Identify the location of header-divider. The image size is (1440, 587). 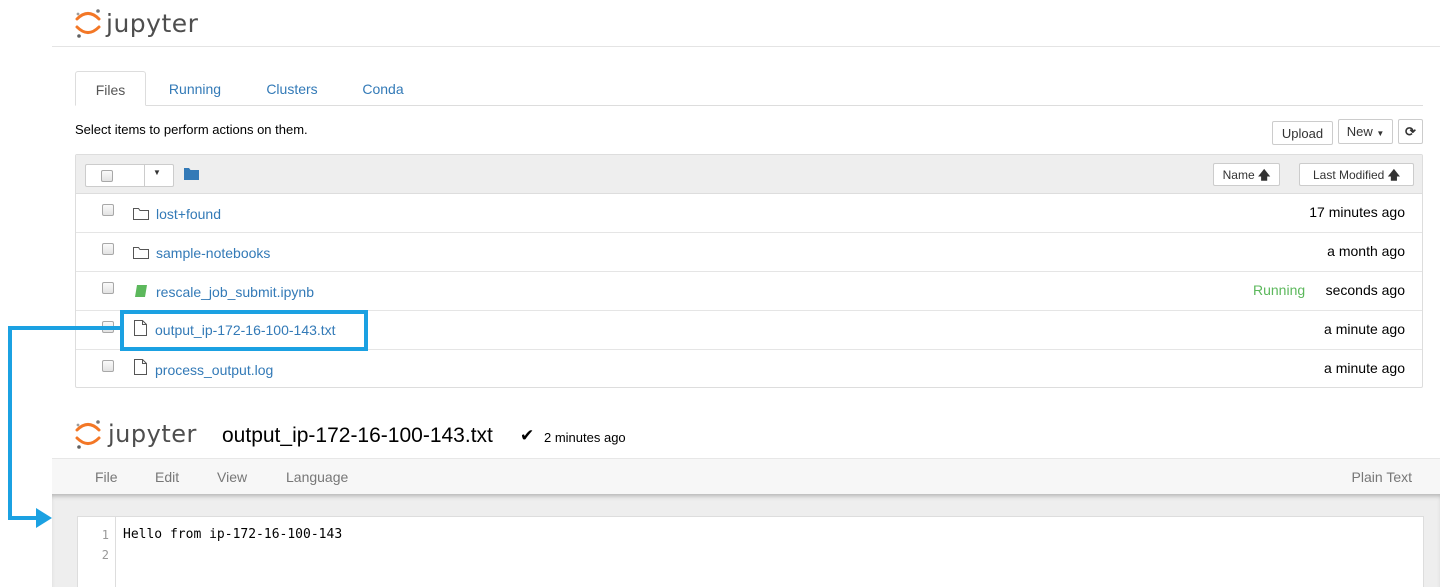
(746, 46).